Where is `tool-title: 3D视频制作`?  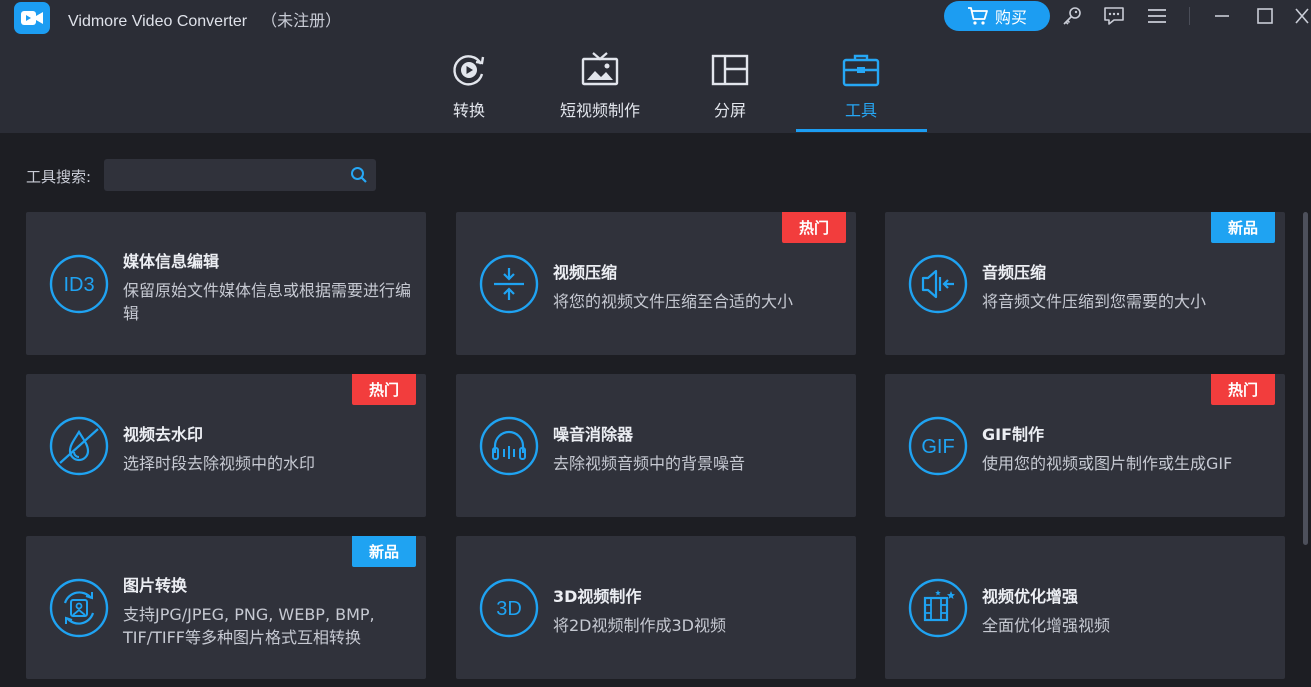 tool-title: 3D视频制作 is located at coordinates (597, 596).